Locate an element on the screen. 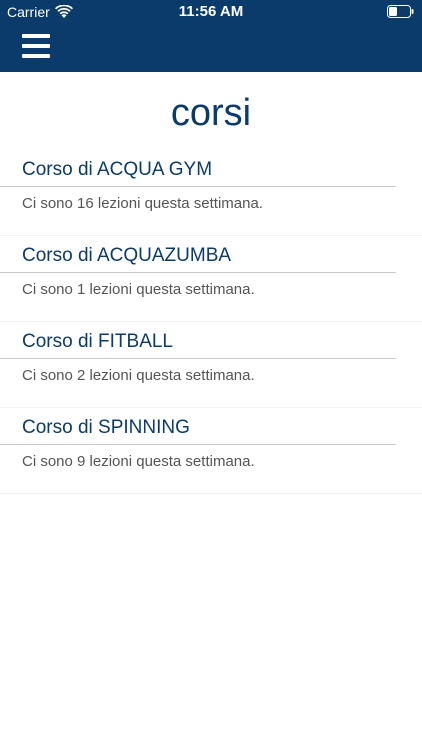 The height and width of the screenshot is (750, 422). page-title: corsi is located at coordinates (211, 113).